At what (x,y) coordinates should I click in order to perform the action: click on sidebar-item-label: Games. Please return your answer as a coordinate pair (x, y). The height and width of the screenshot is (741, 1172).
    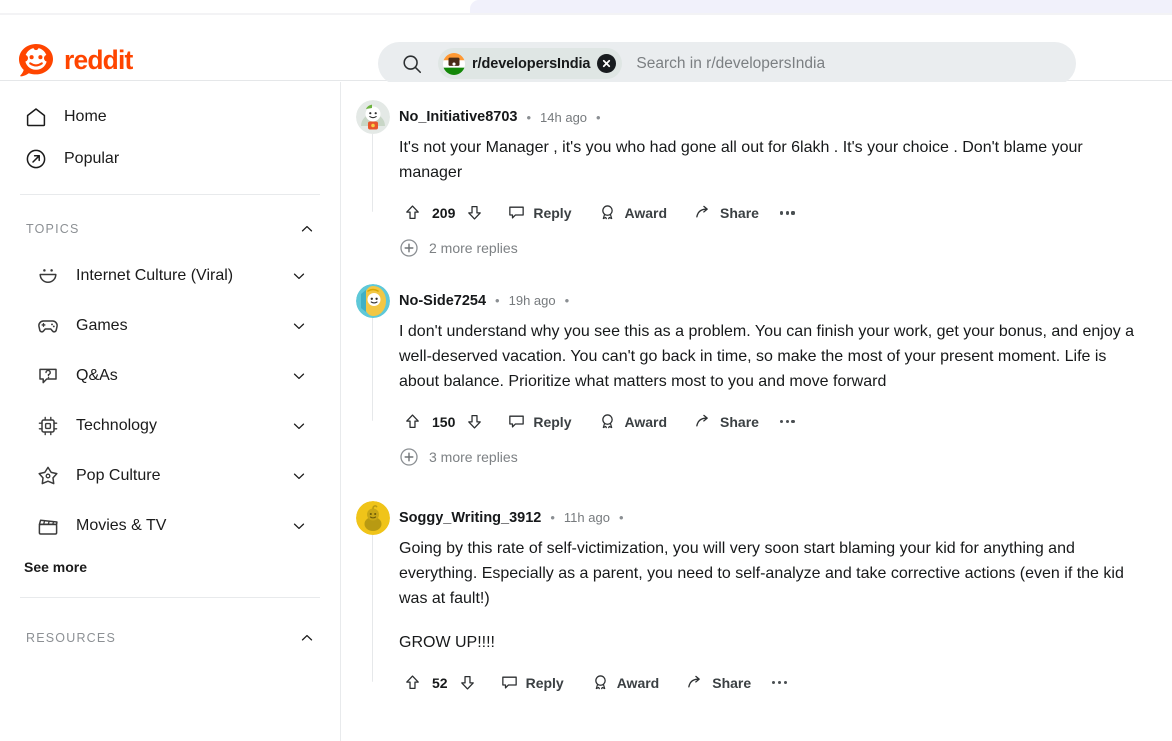
    Looking at the image, I should click on (102, 325).